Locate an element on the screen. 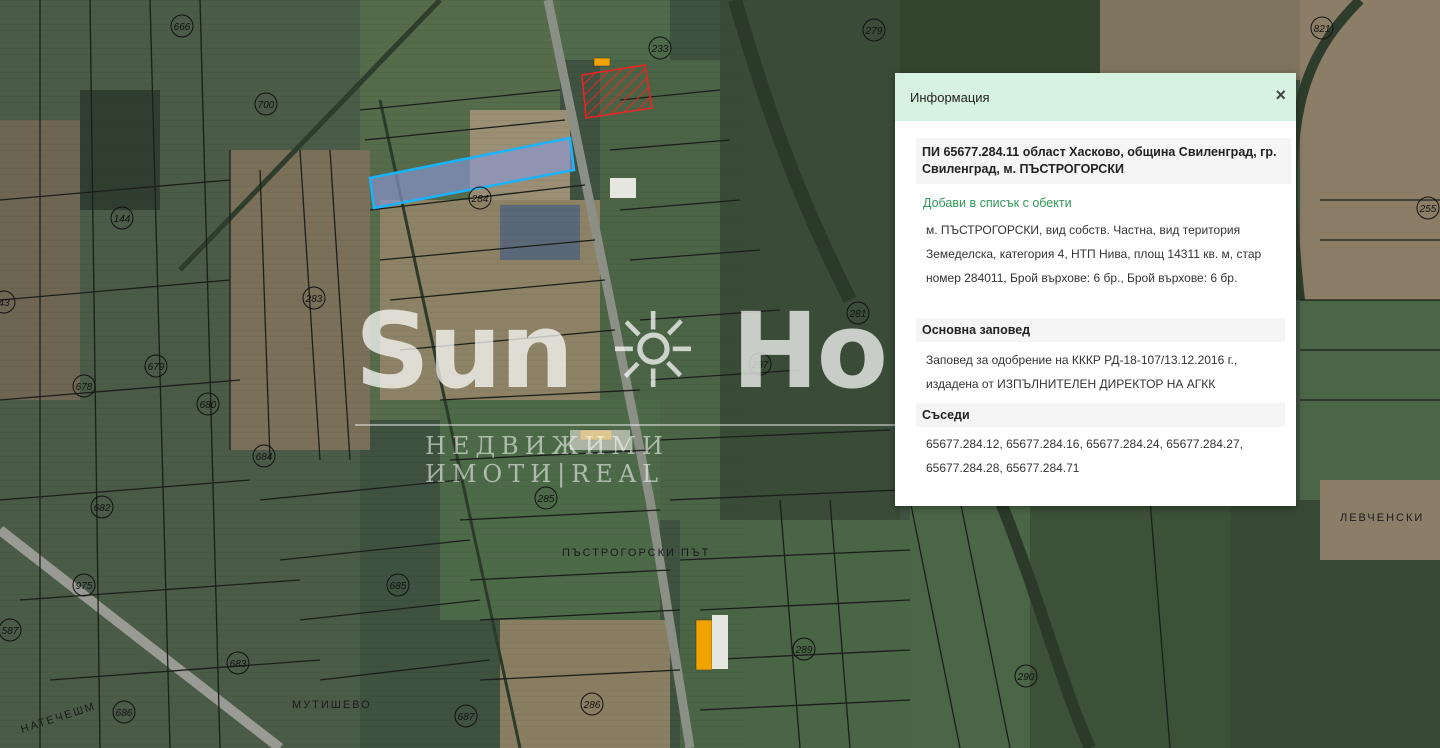 The height and width of the screenshot is (748, 1440). close-icon: × is located at coordinates (1280, 95).